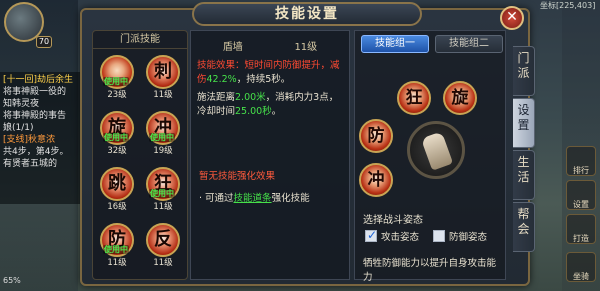 The image size is (600, 291). I want to click on skill-slot: 使用中 23级, so click(117, 78).